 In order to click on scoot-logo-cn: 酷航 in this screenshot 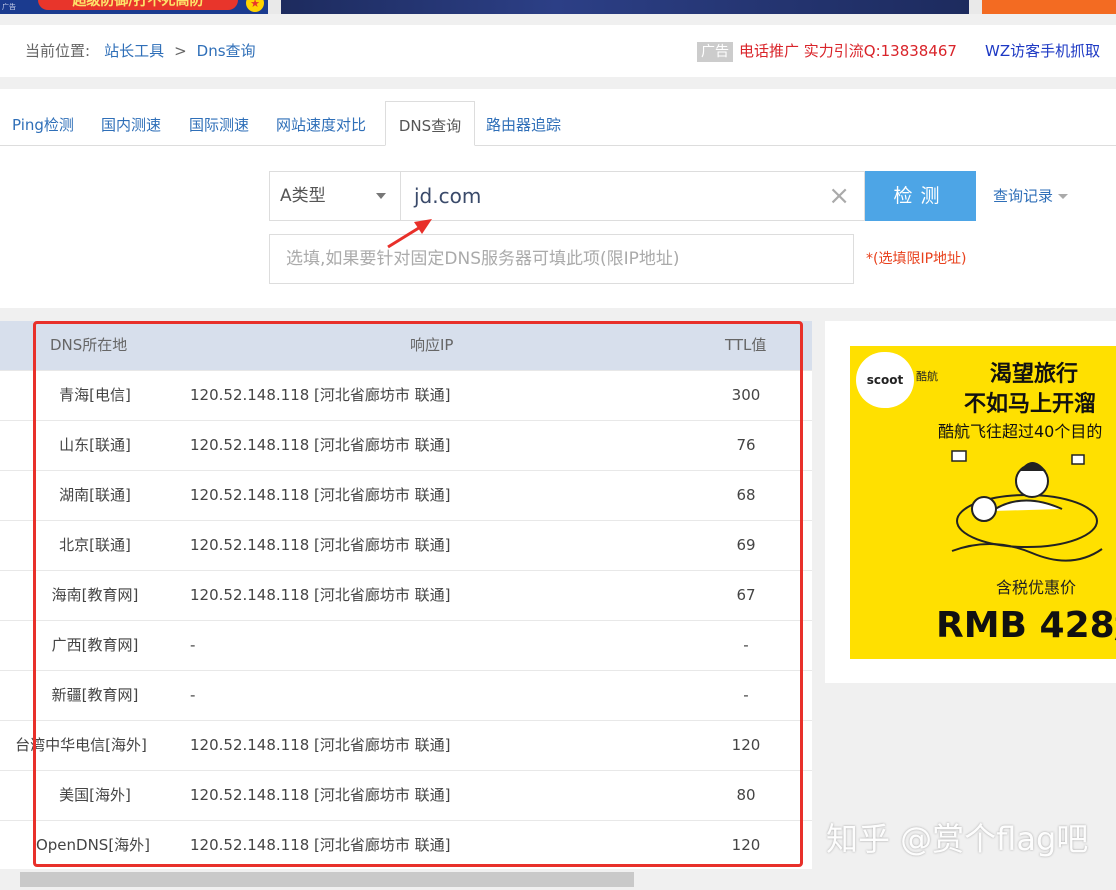, I will do `click(927, 376)`.